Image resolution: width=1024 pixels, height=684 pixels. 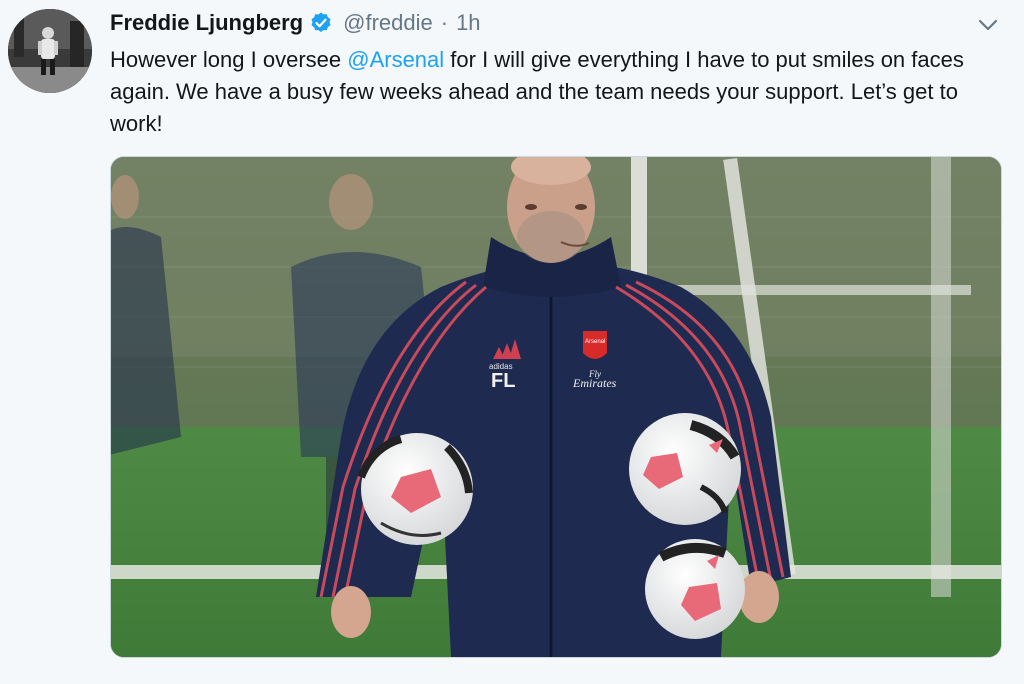 What do you see at coordinates (695, 589) in the screenshot?
I see `football-right-bottom` at bounding box center [695, 589].